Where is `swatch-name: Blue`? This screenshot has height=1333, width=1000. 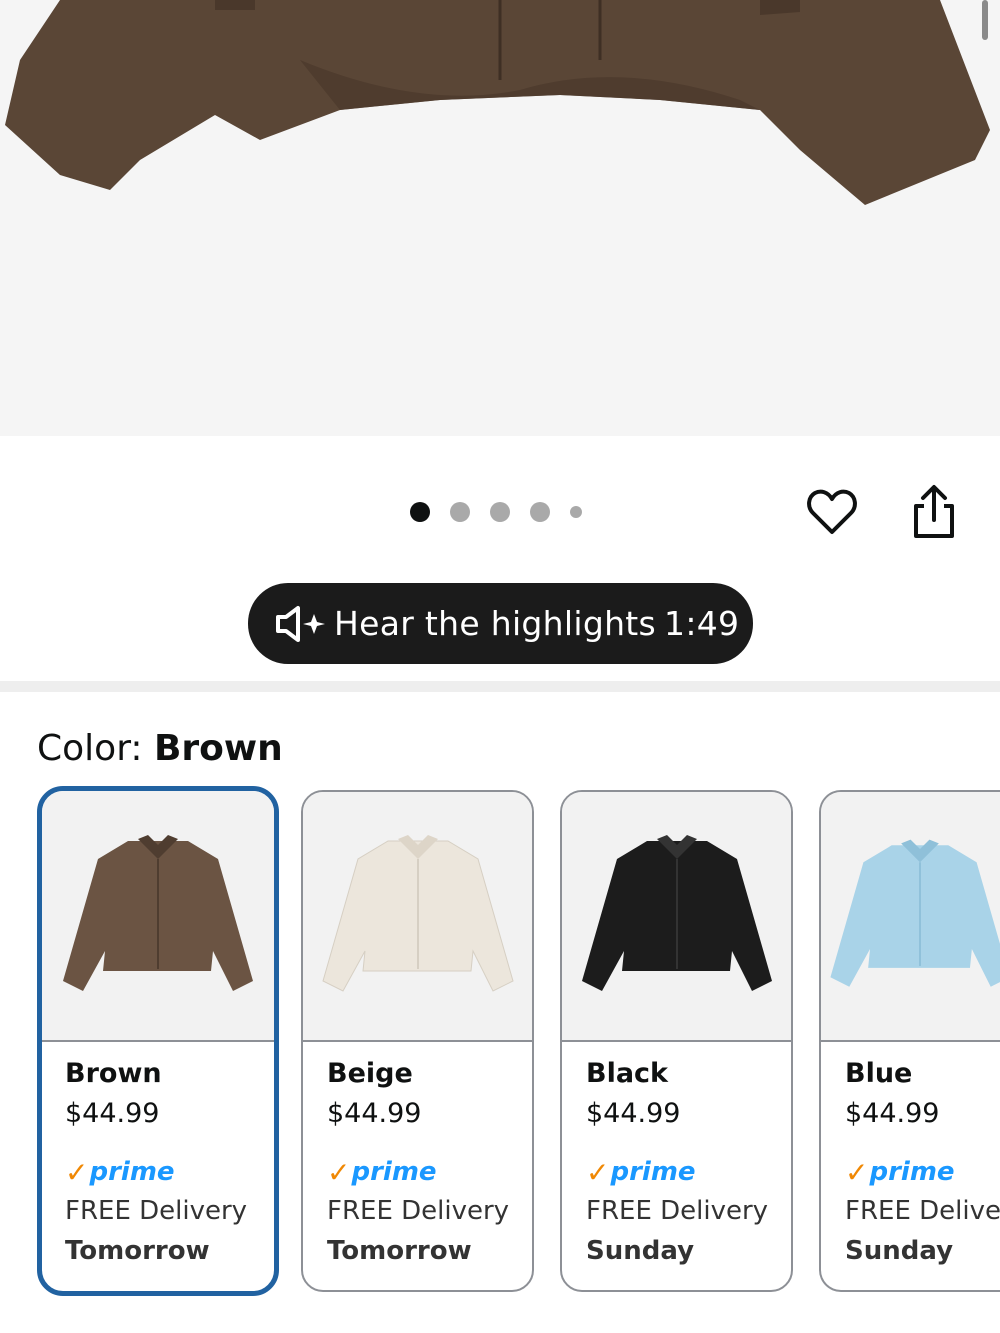
swatch-name: Blue is located at coordinates (879, 1073).